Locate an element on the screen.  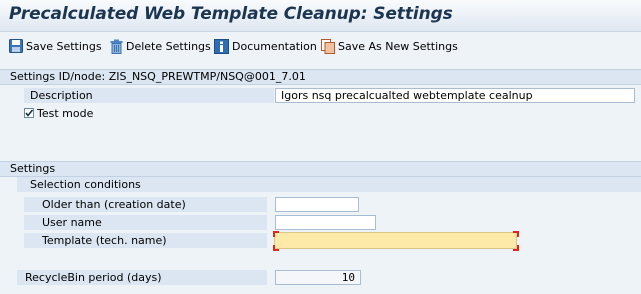
template-field is located at coordinates (395, 240).